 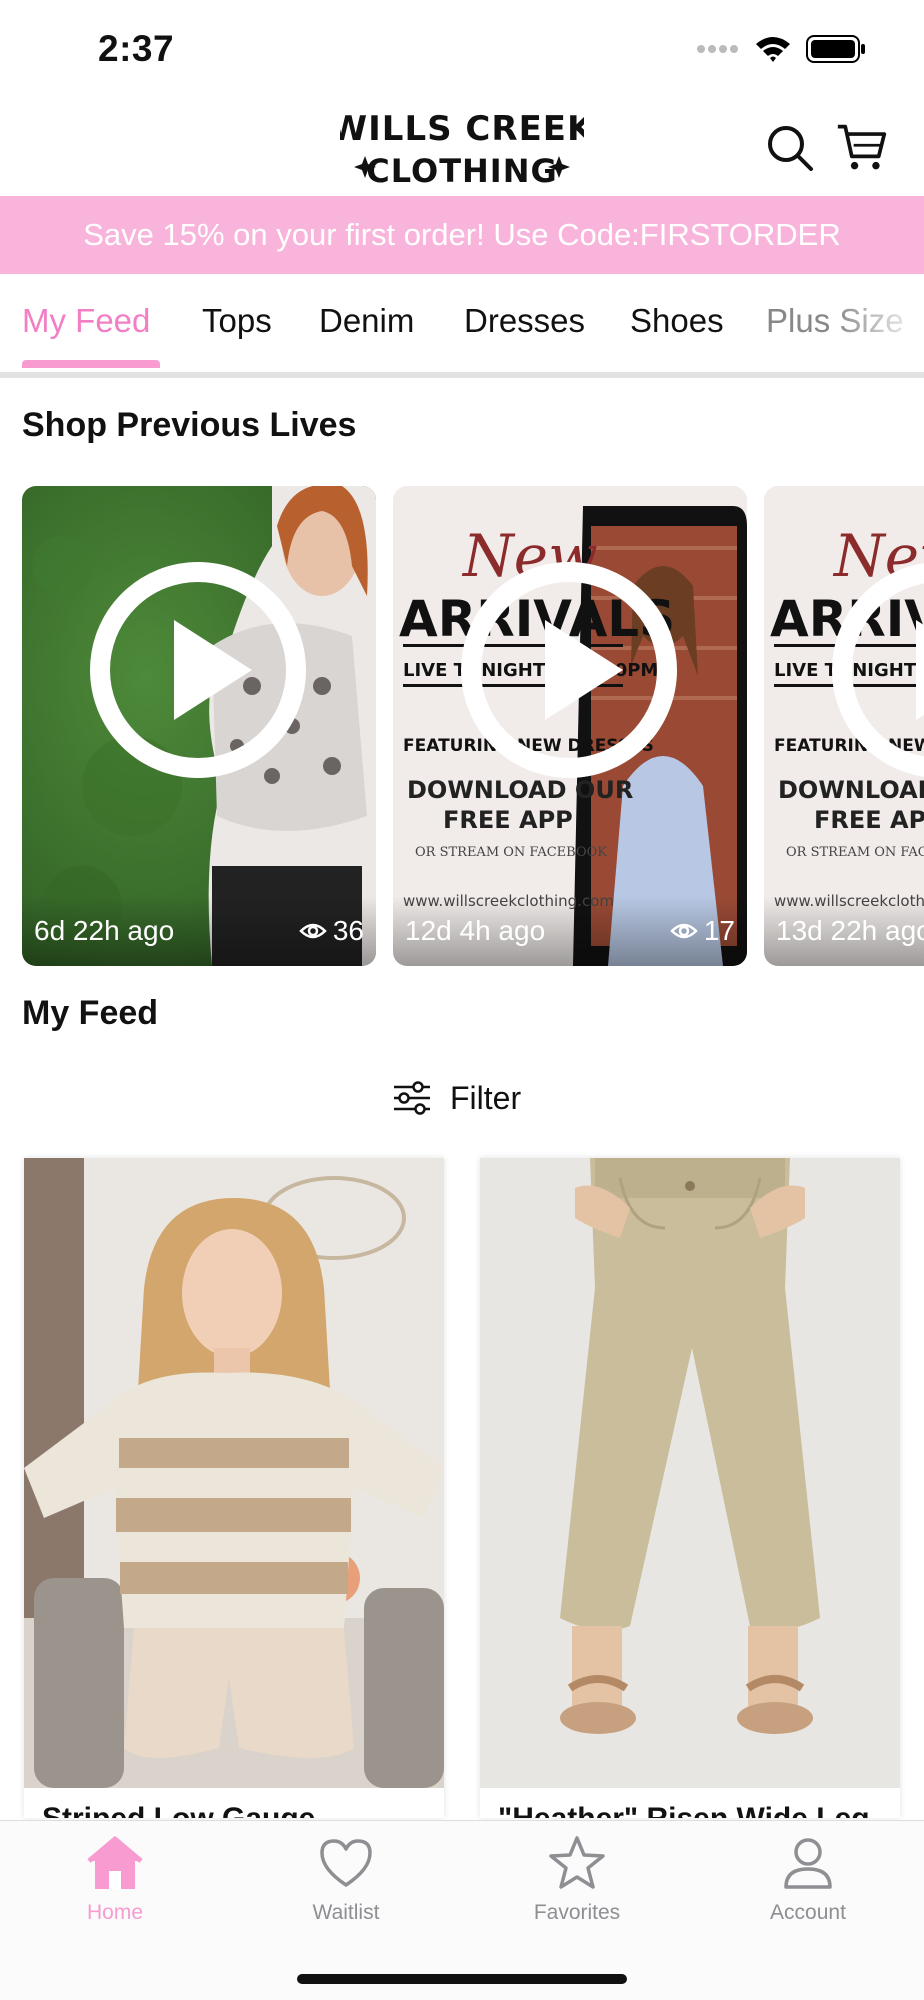 What do you see at coordinates (115, 1862) in the screenshot?
I see `home-icon` at bounding box center [115, 1862].